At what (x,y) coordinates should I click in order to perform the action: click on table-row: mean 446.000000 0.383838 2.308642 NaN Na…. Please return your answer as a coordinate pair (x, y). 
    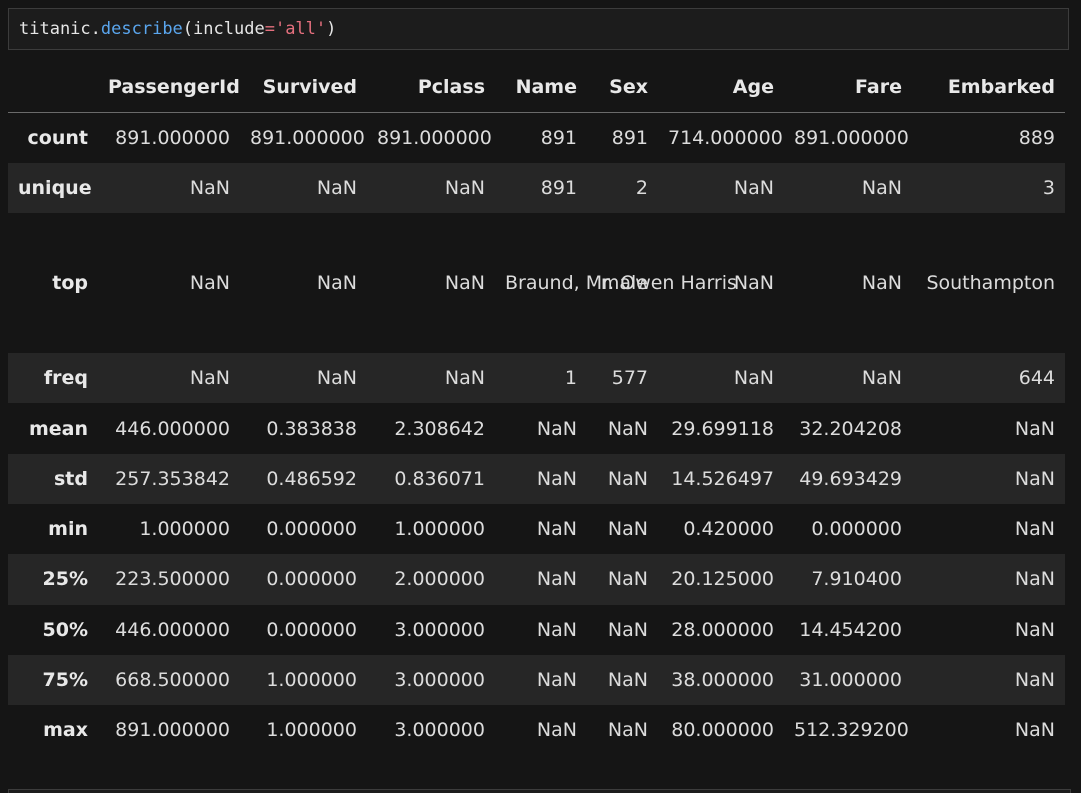
    Looking at the image, I should click on (536, 428).